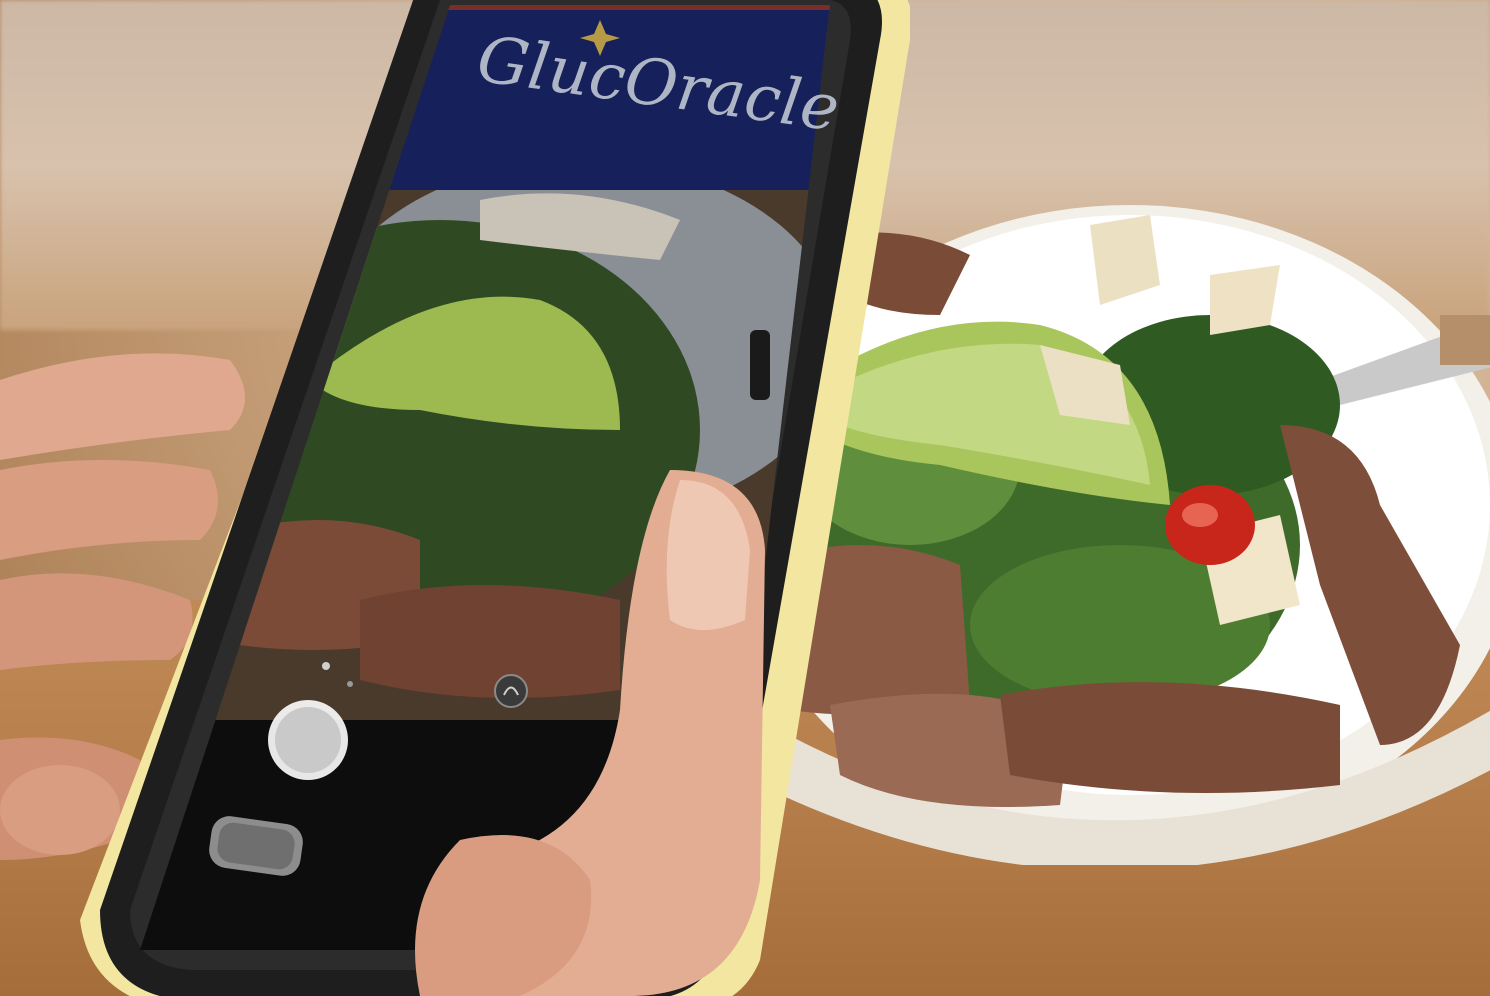 The height and width of the screenshot is (996, 1490). I want to click on shutter-button, so click(308, 740).